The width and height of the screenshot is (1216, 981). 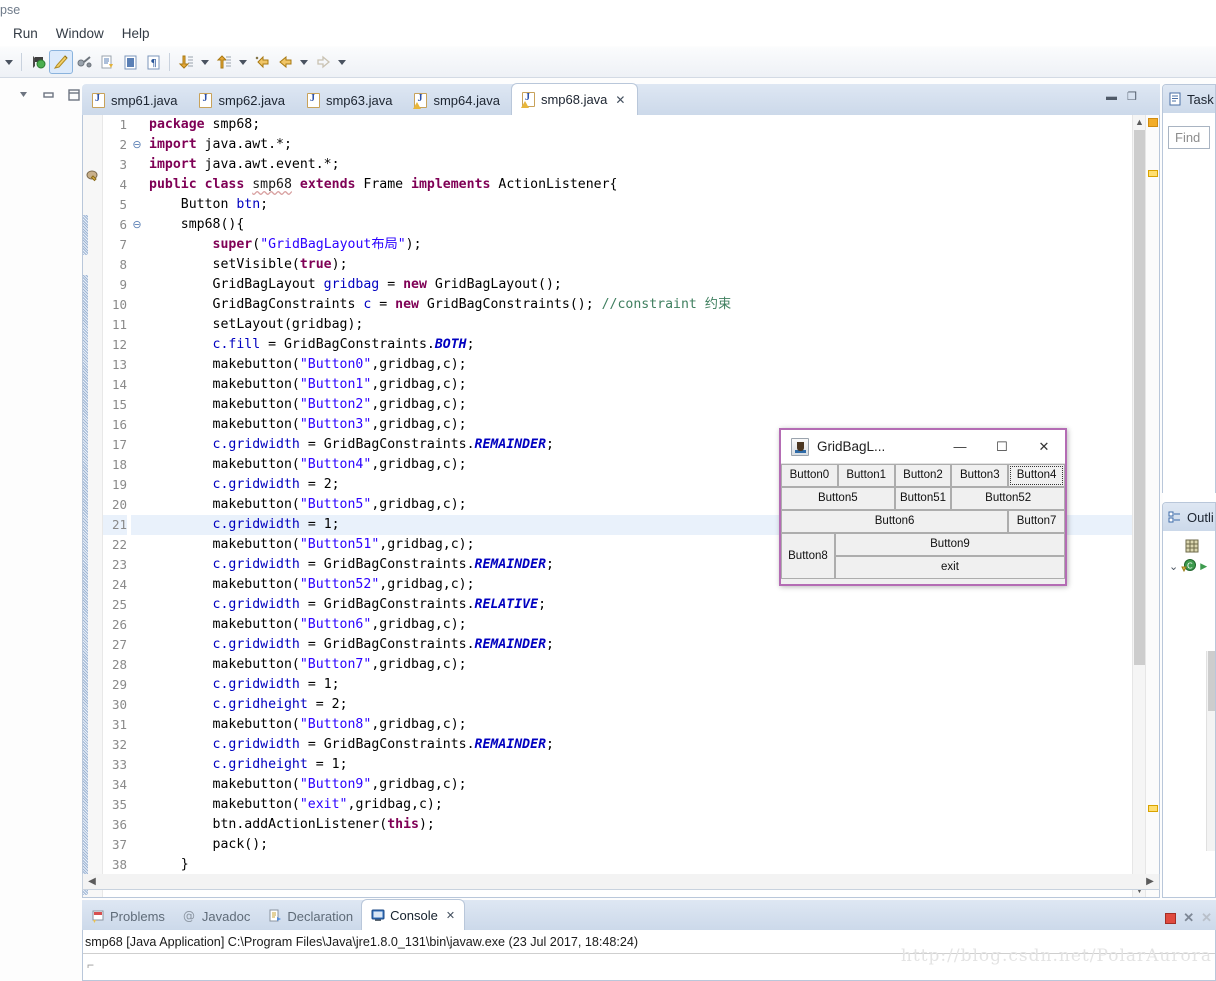 I want to click on maximize-view-icon, so click(x=73, y=94).